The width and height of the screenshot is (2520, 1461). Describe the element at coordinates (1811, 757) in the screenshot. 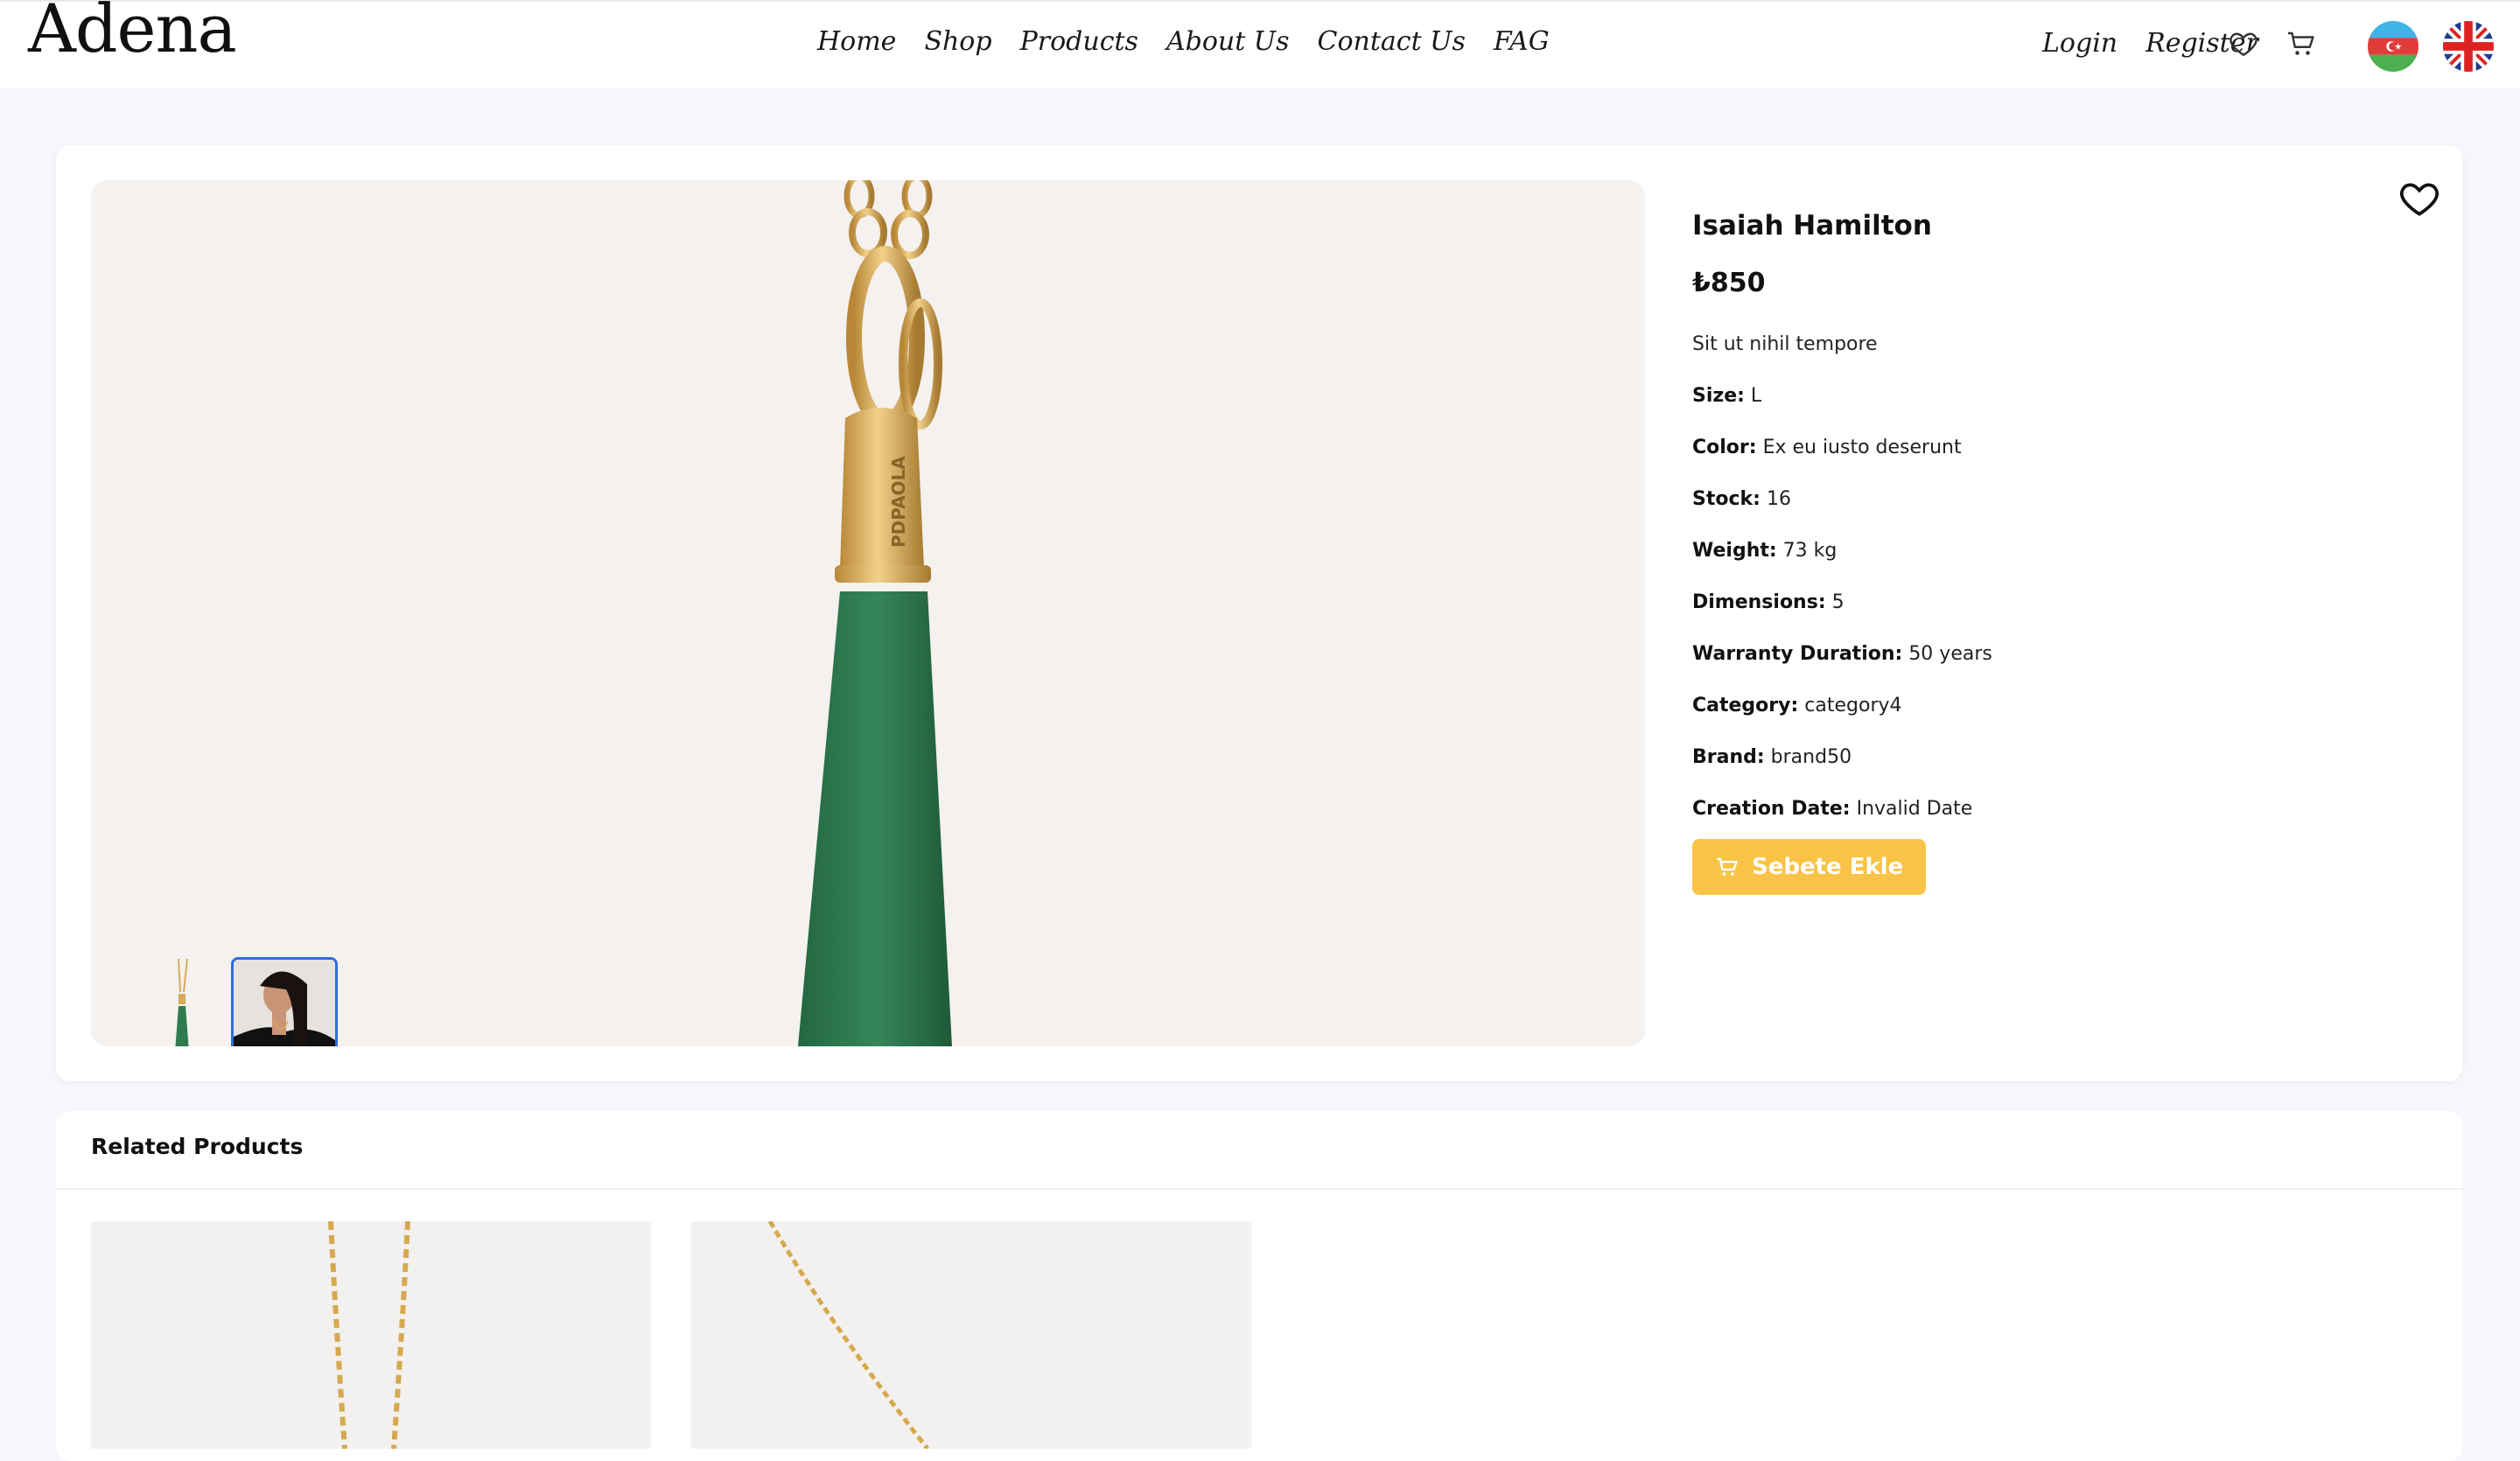

I see `spec-value: brand50` at that location.